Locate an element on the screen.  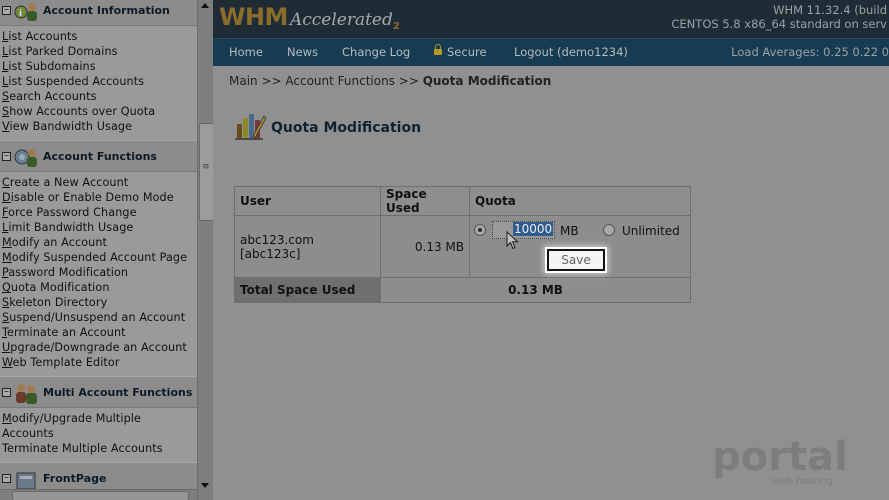
sidebar-item: Password Modification is located at coordinates (99, 272).